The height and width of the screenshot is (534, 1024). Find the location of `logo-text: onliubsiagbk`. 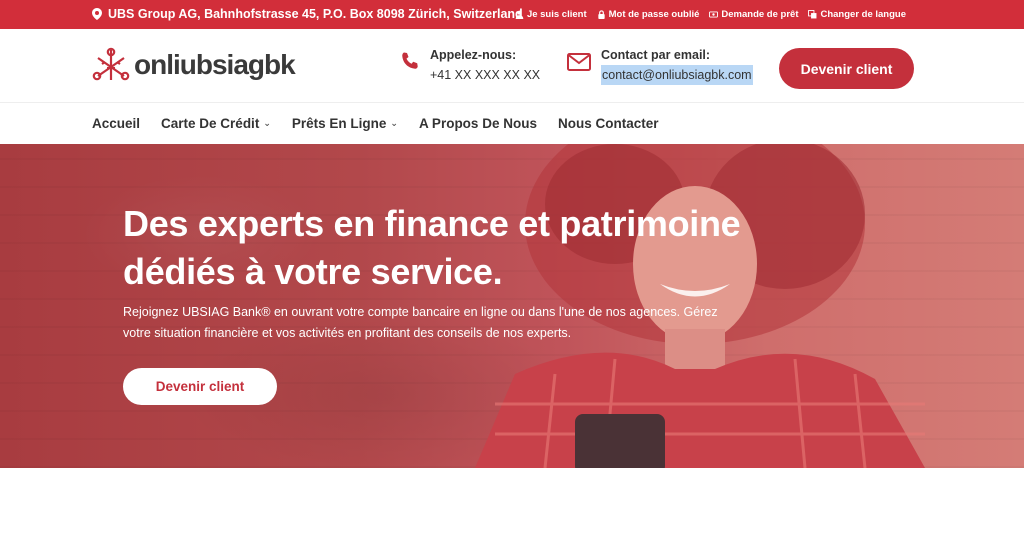

logo-text: onliubsiagbk is located at coordinates (215, 64).